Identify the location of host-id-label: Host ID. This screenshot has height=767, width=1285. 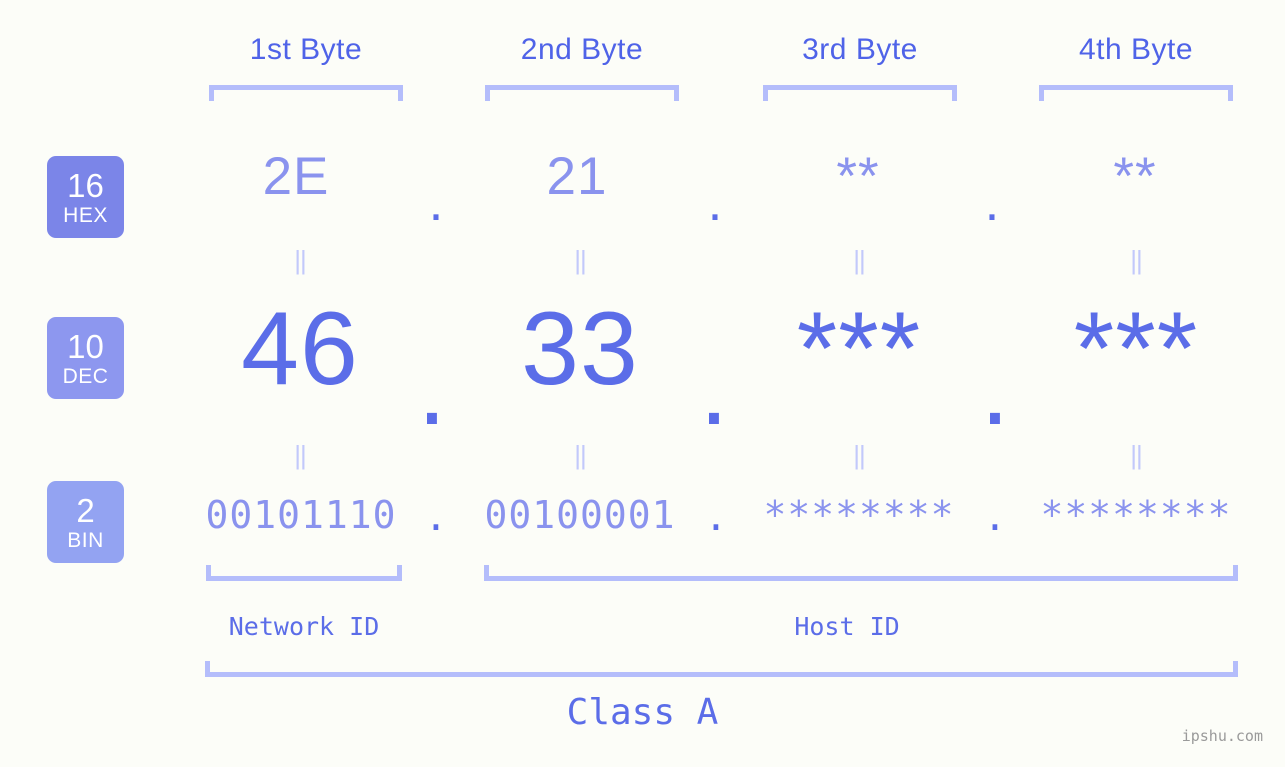
(847, 626).